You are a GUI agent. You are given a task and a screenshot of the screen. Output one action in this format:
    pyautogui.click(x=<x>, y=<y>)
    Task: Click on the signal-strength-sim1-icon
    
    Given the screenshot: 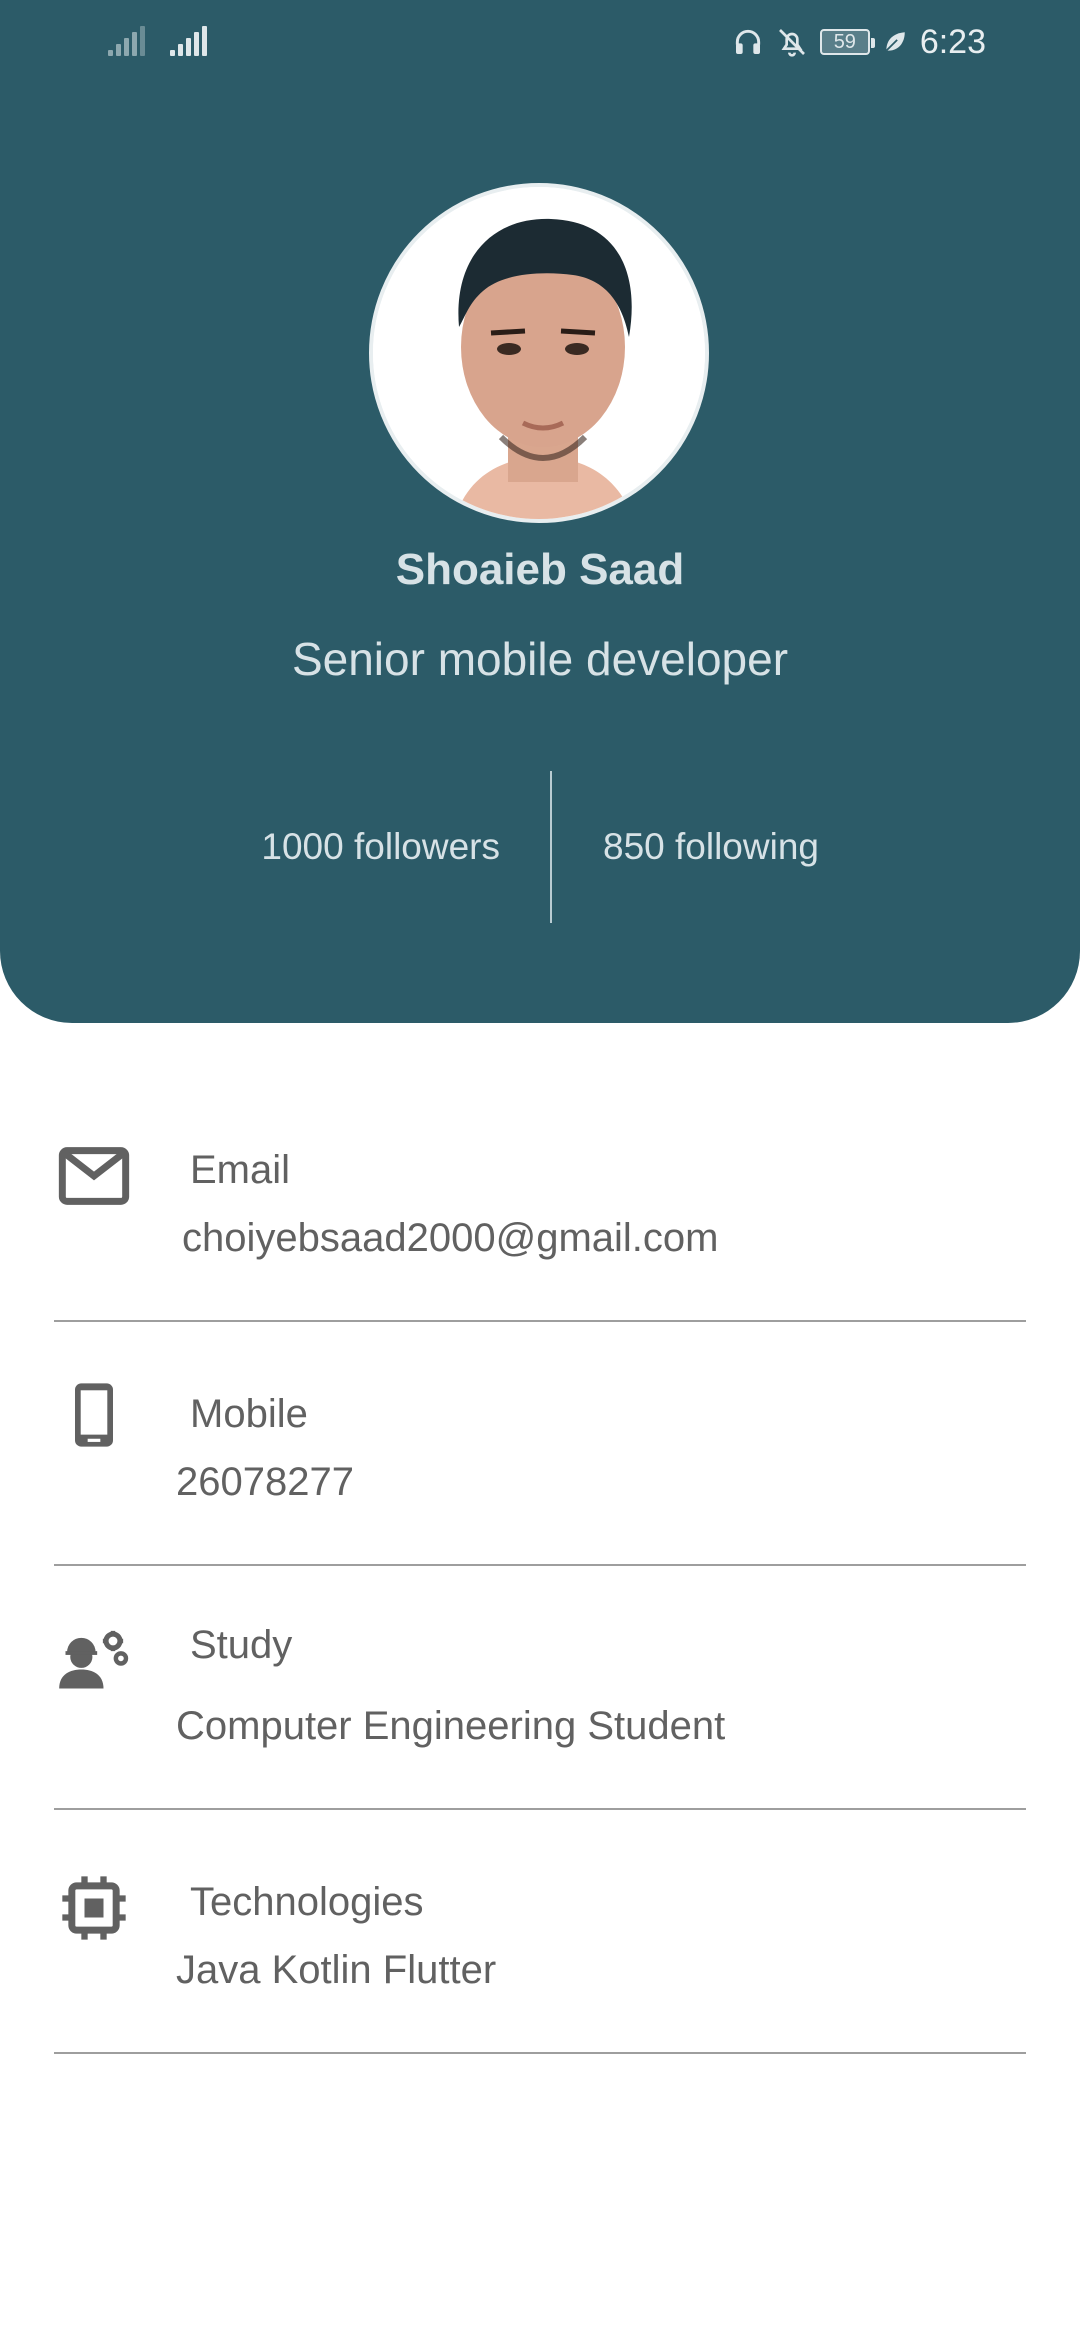 What is the action you would take?
    pyautogui.click(x=126, y=41)
    